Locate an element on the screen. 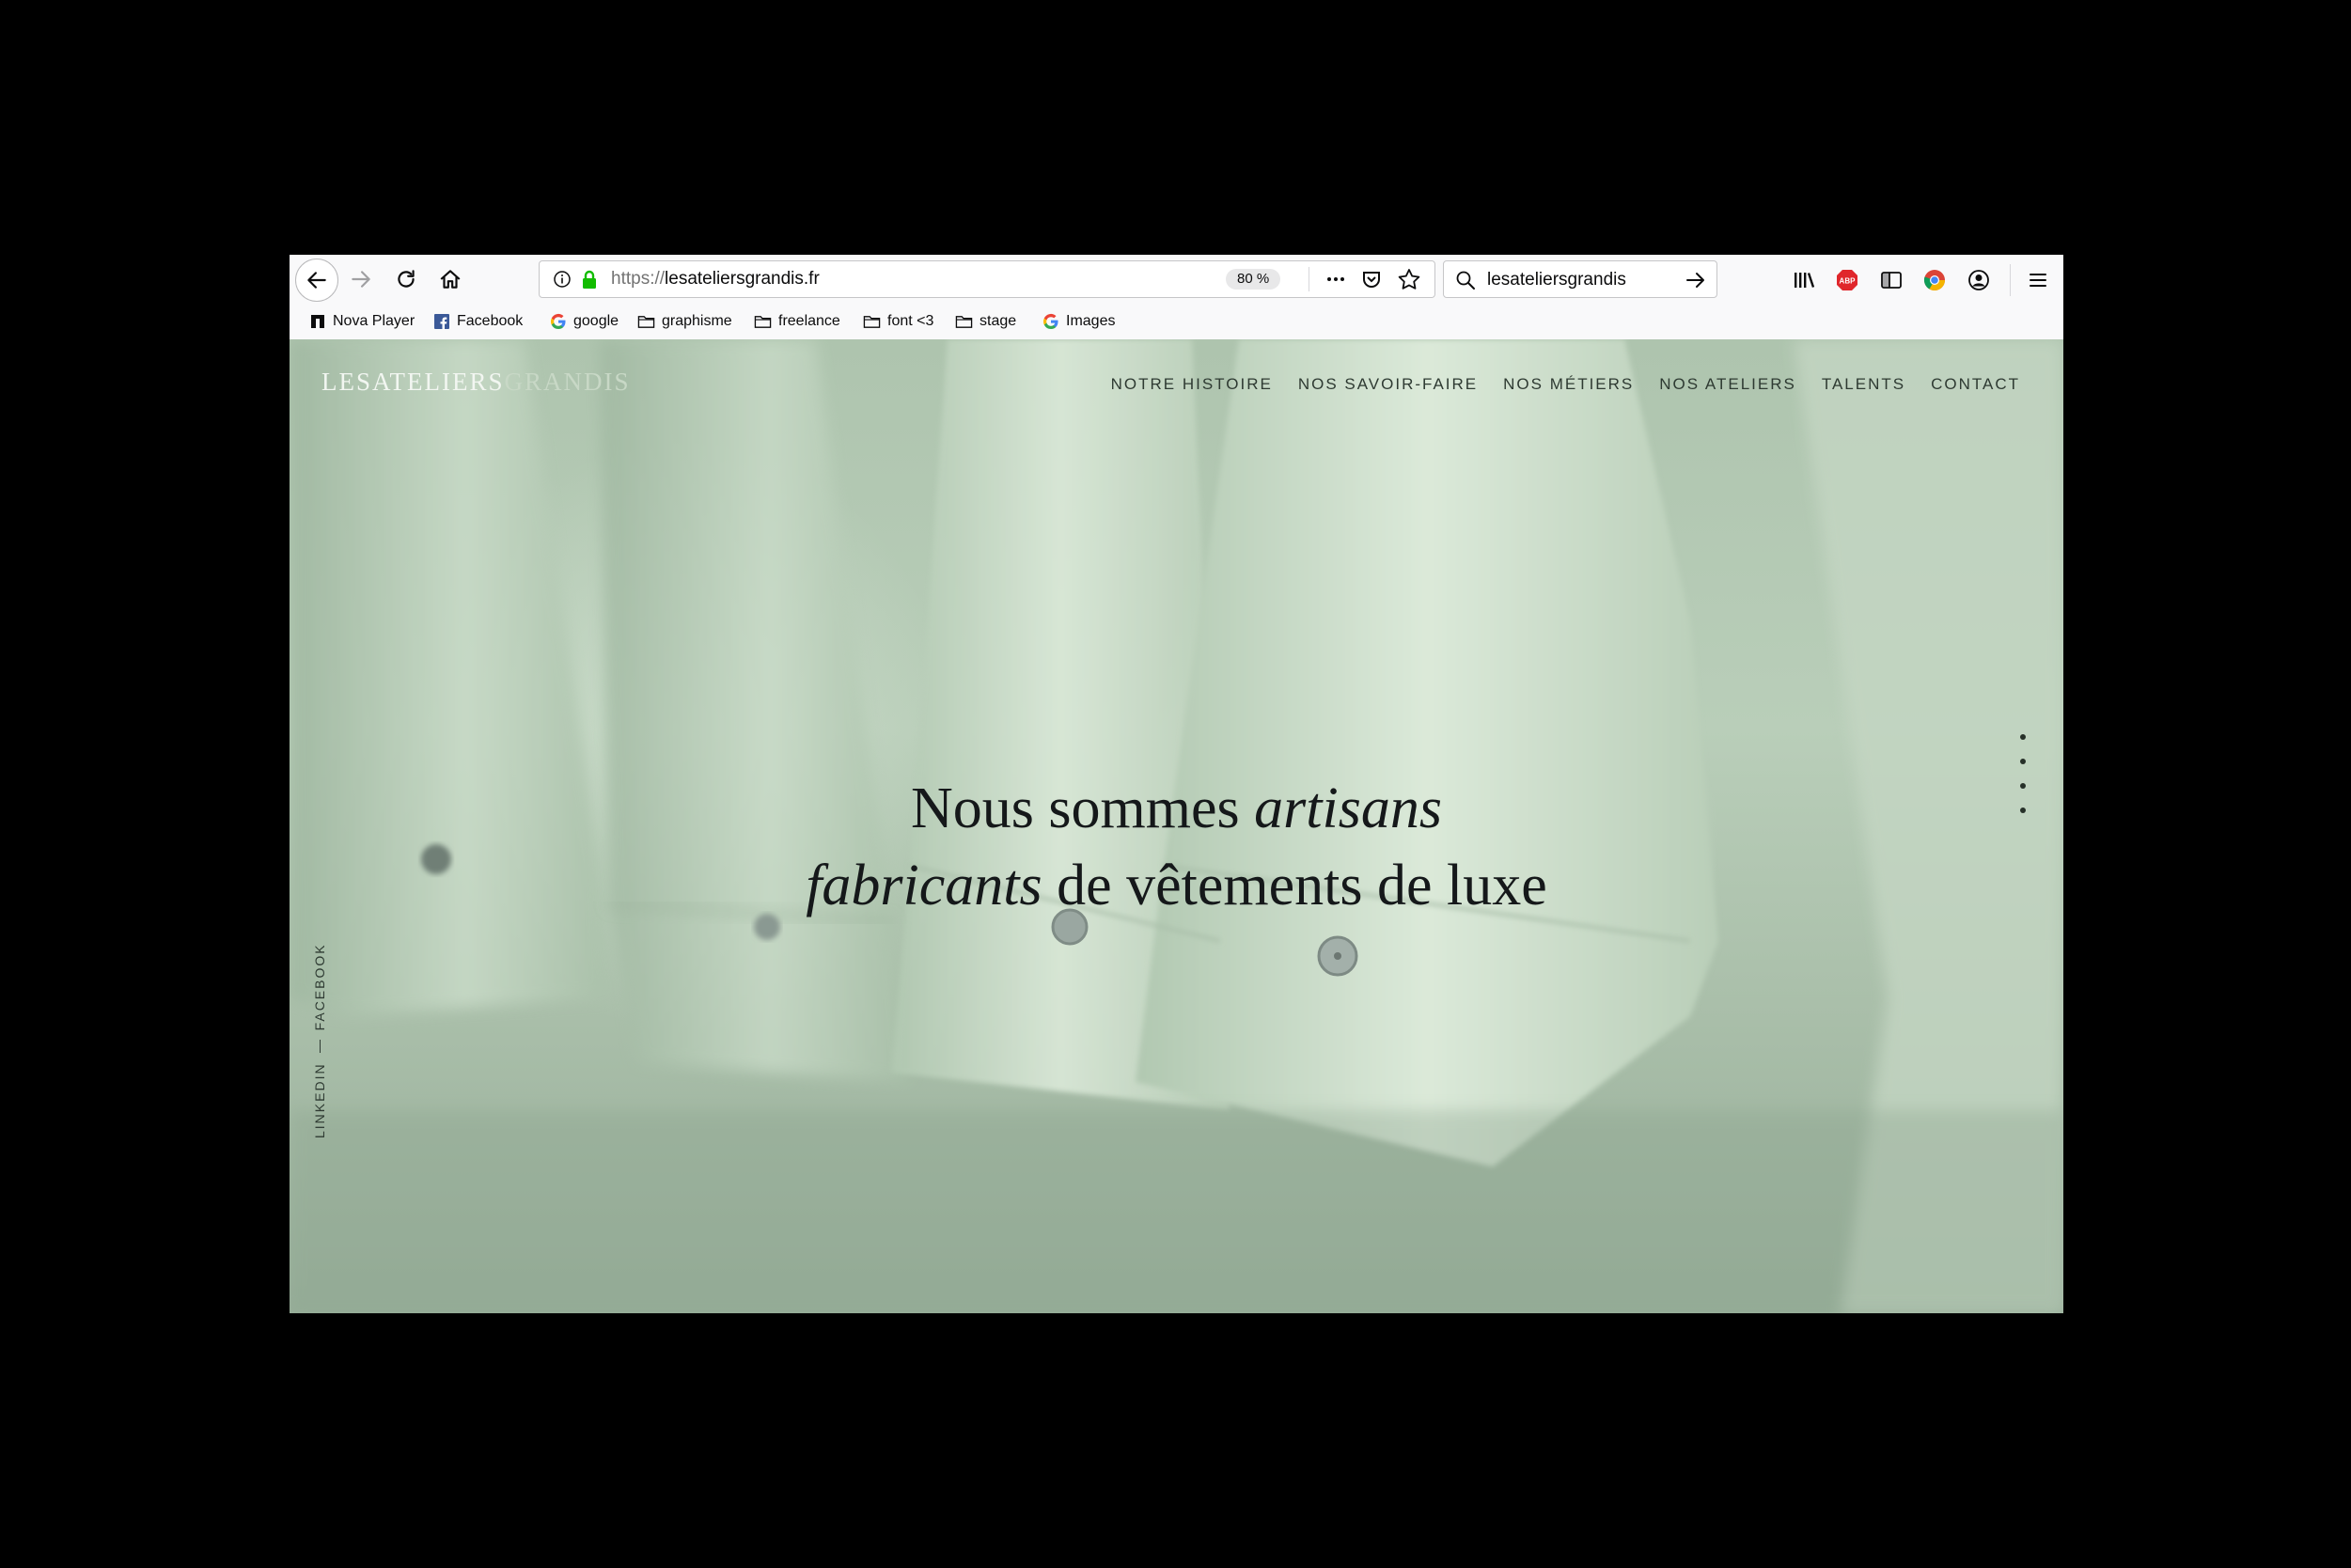  hero-emphasis: artisans is located at coordinates (1348, 808).